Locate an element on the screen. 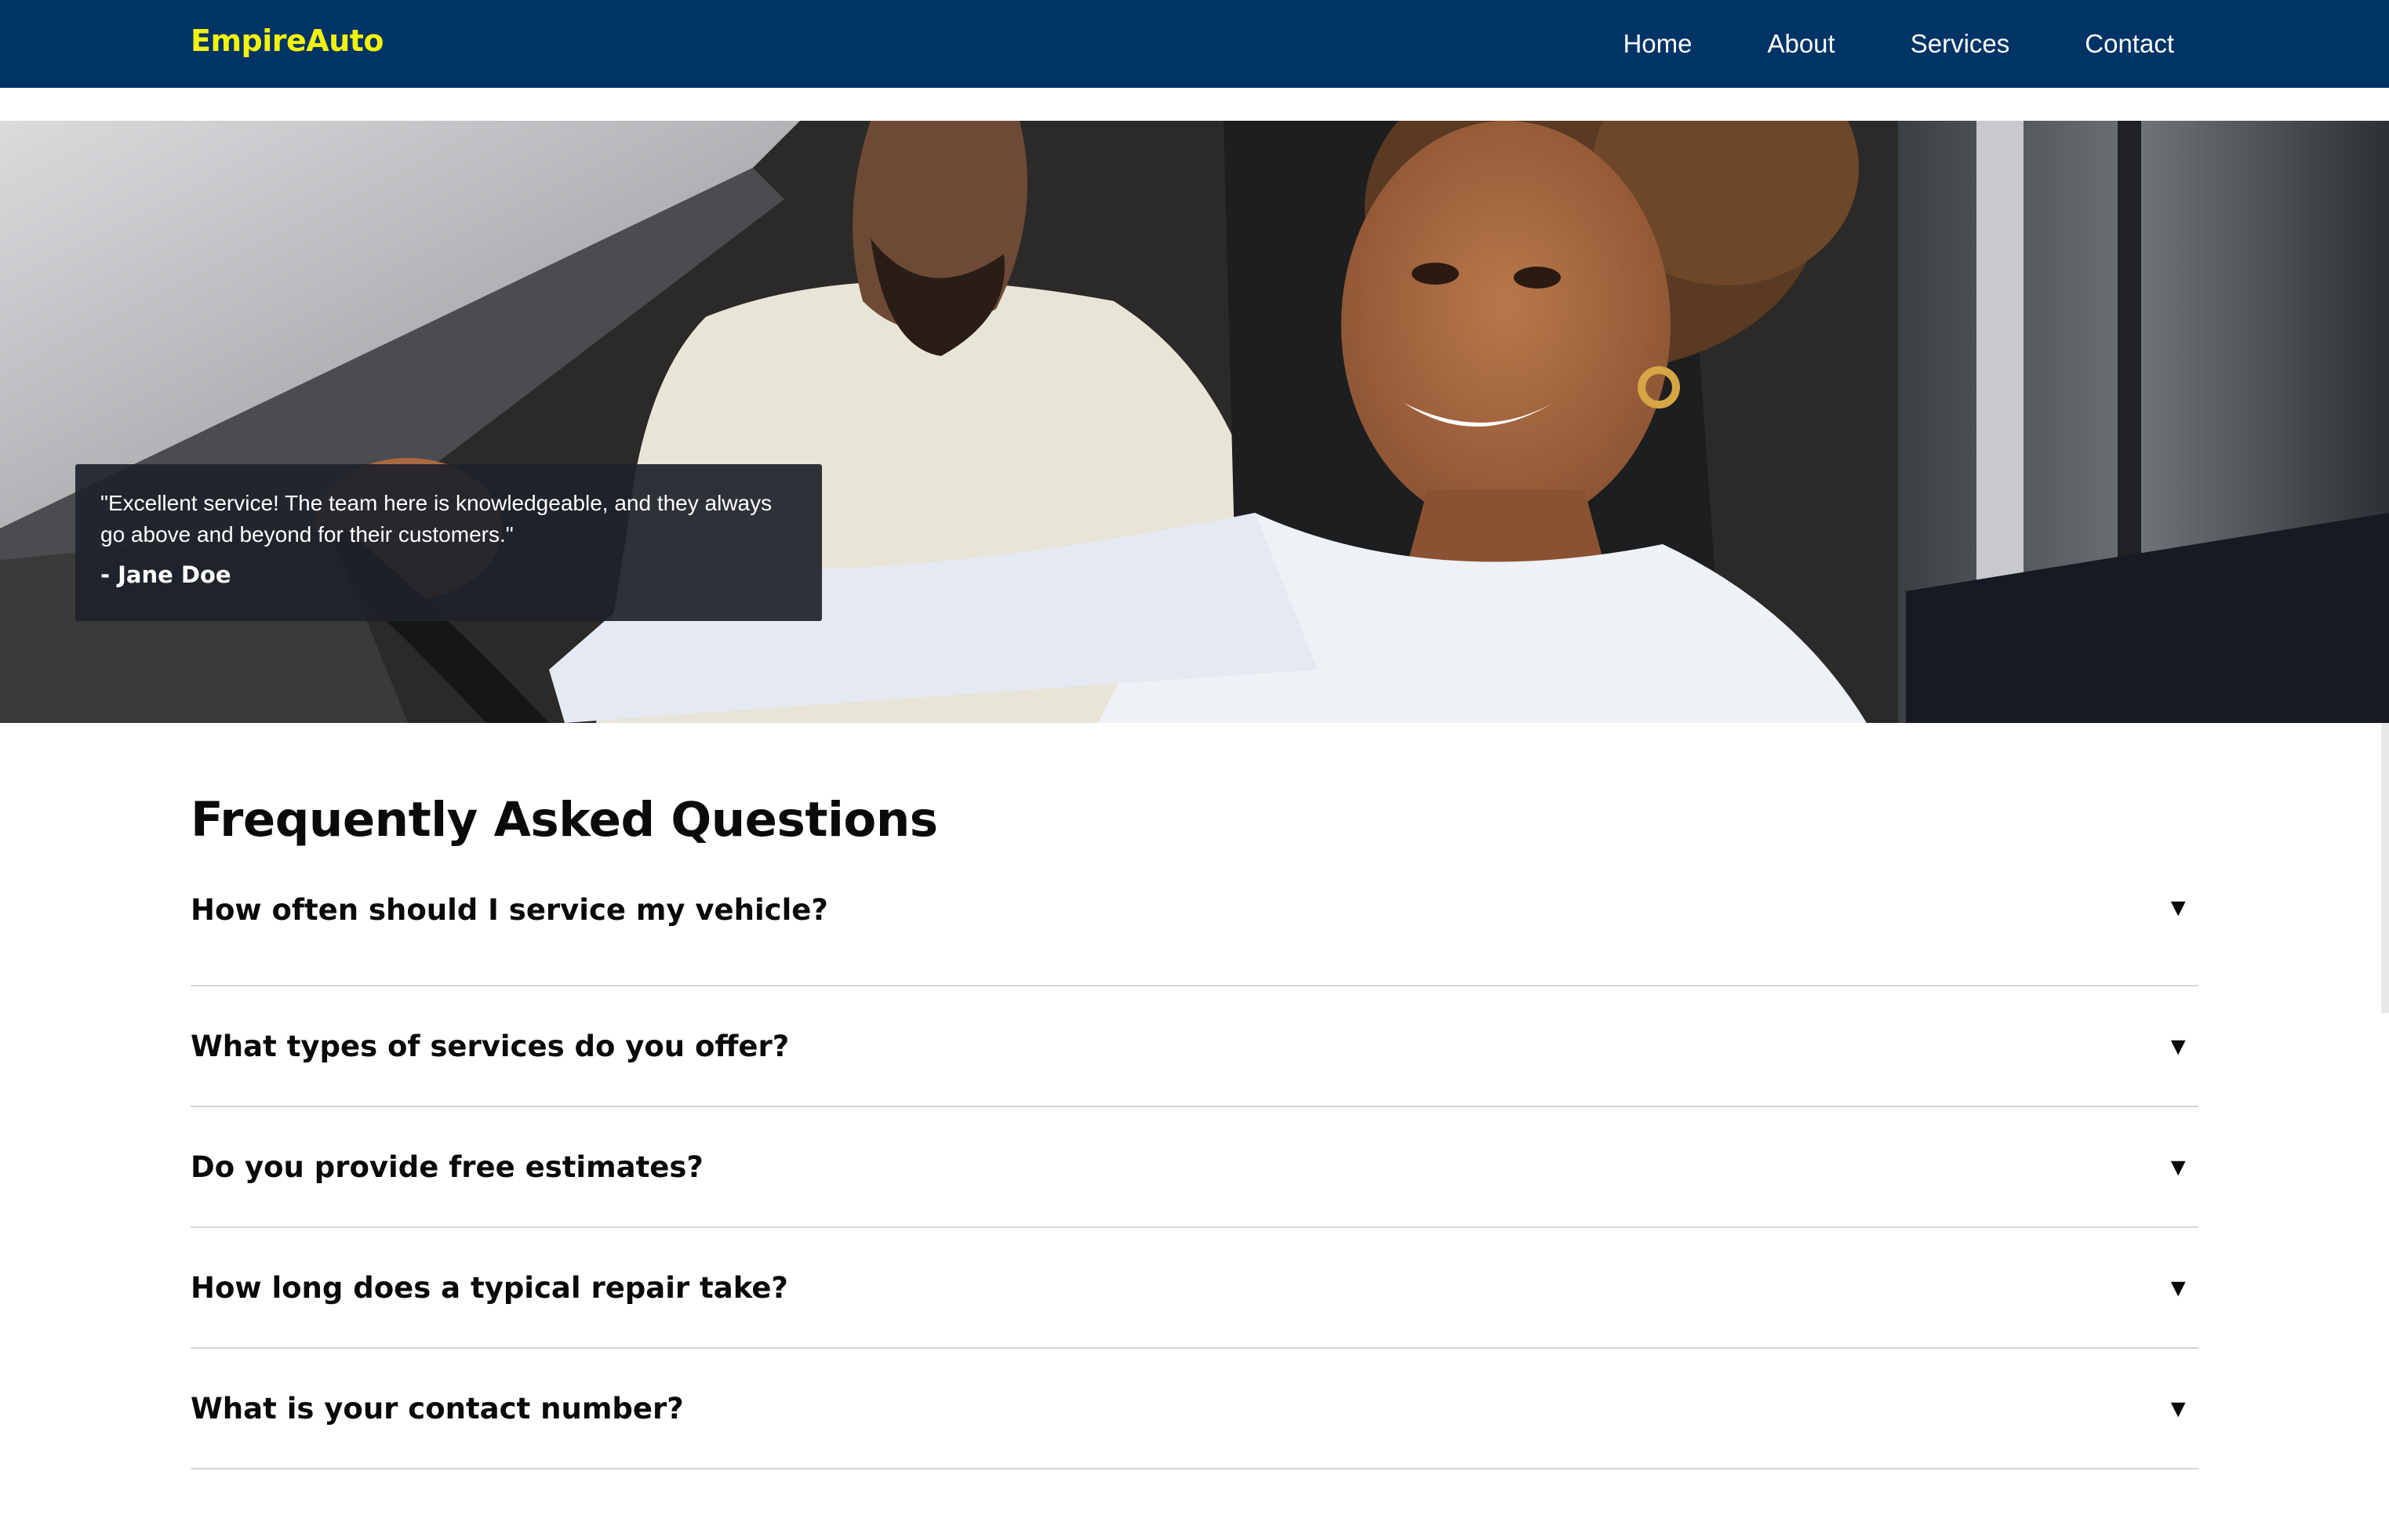  main-nav: Home About Services Contact is located at coordinates (1898, 44).